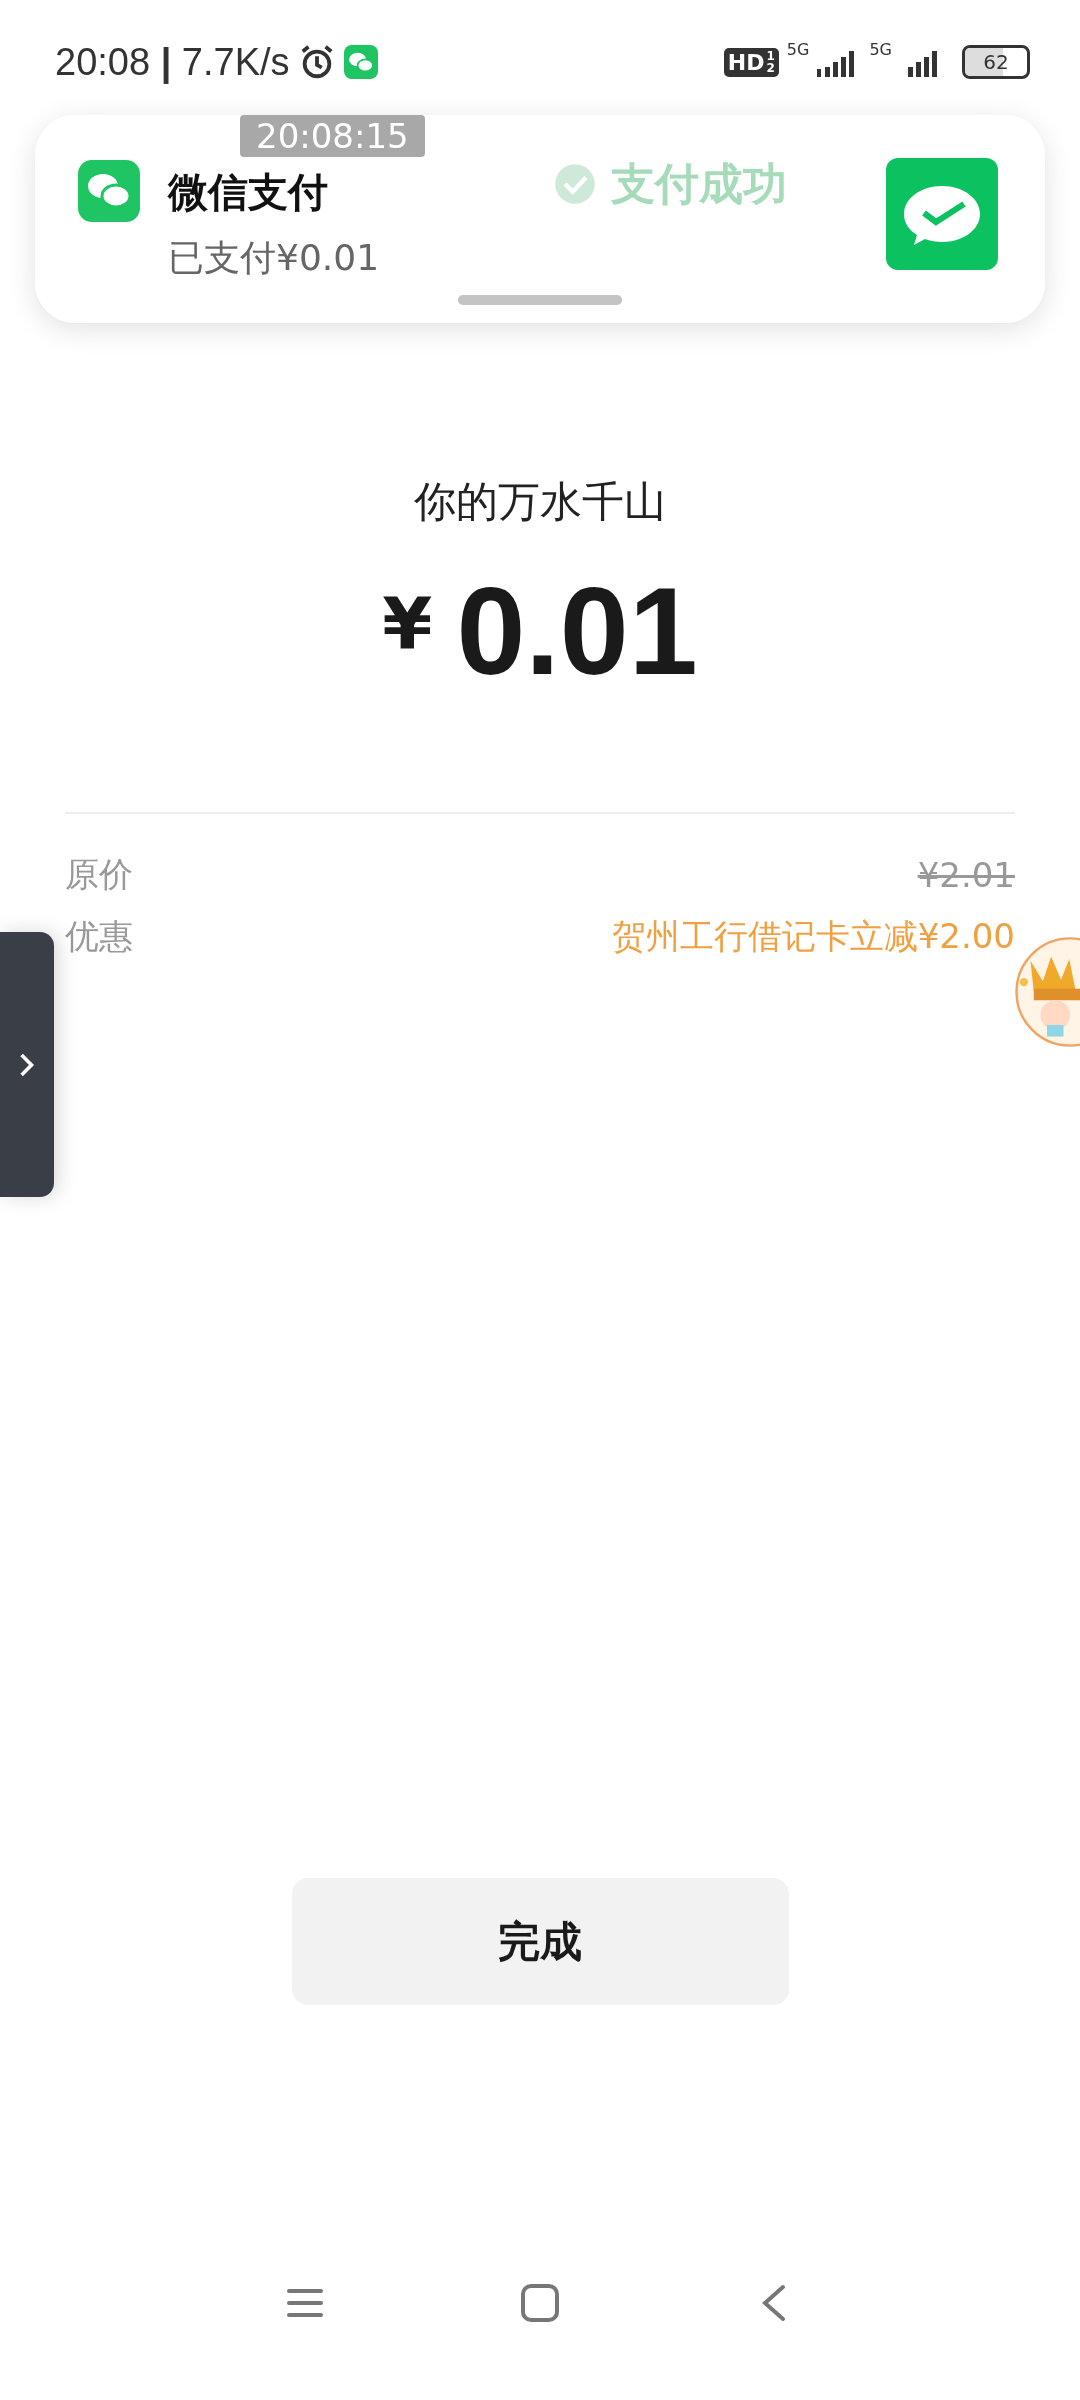 The width and height of the screenshot is (1080, 2400). I want to click on detail-label: 原价, so click(99, 874).